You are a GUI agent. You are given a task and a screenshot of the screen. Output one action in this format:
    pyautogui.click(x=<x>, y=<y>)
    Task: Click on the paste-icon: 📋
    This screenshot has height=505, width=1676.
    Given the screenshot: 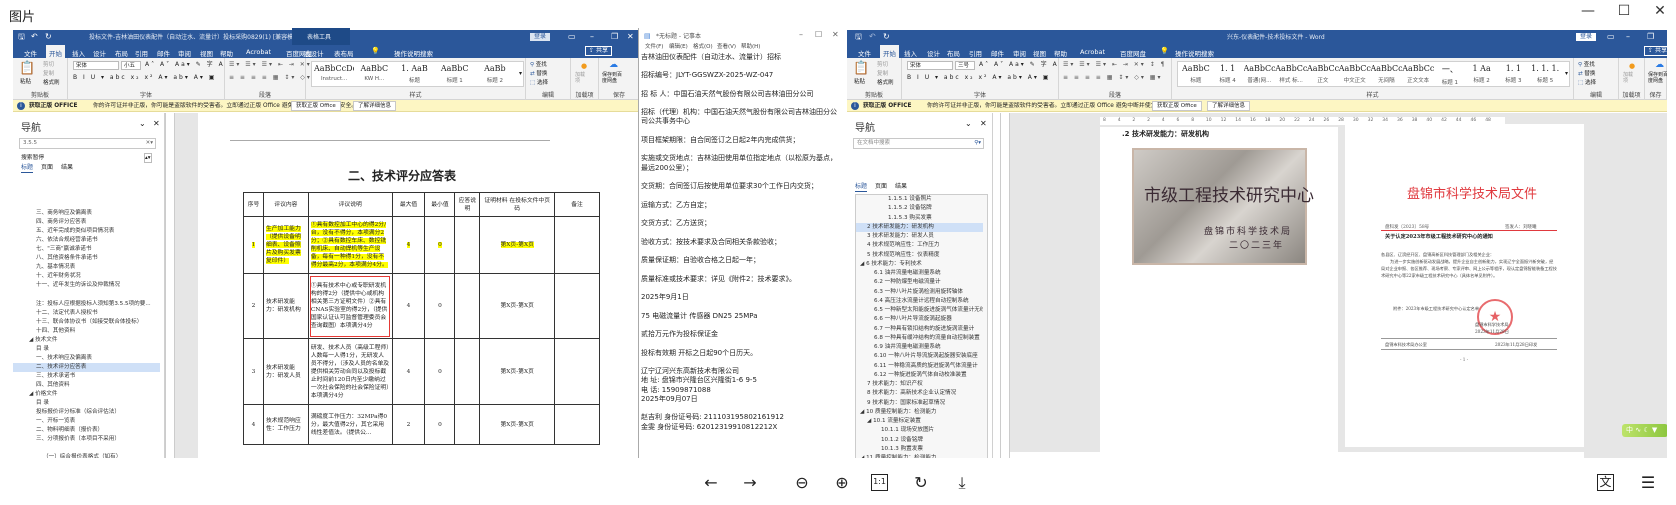 What is the action you would take?
    pyautogui.click(x=861, y=69)
    